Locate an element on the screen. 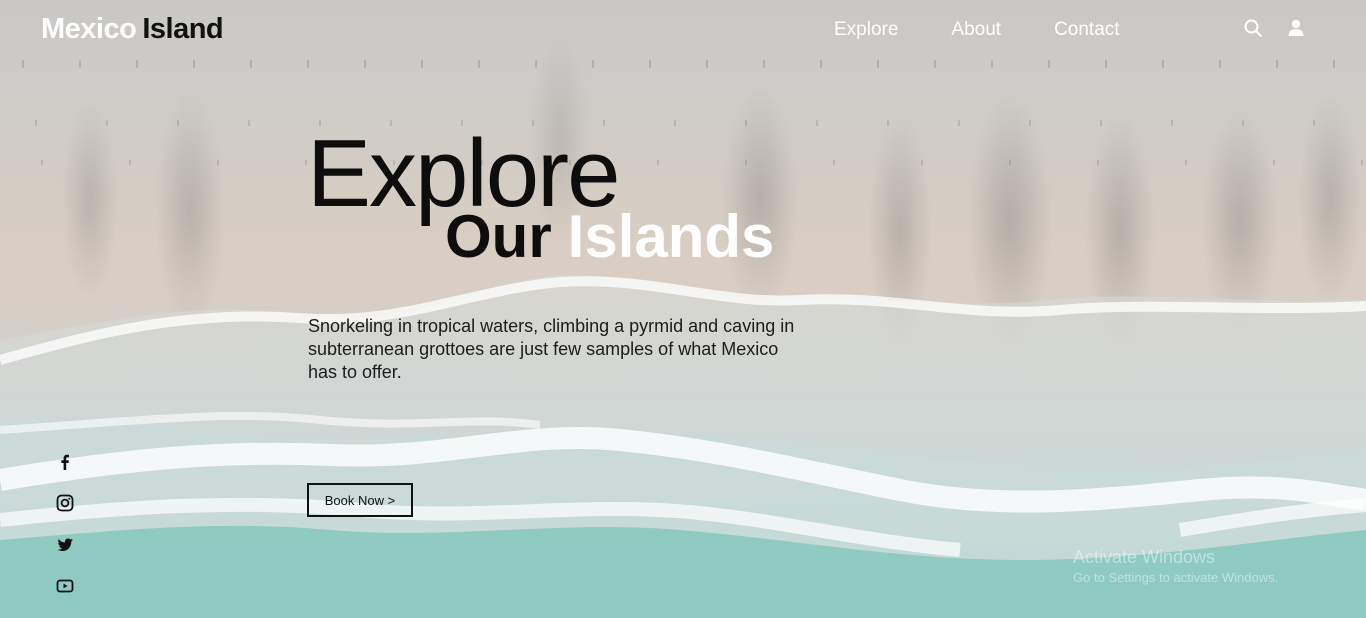  nav-link-explore: Explore is located at coordinates (866, 30).